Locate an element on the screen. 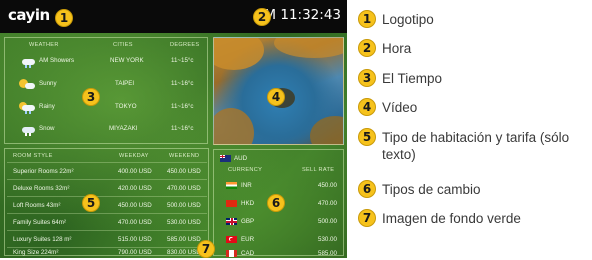 This screenshot has height=260, width=592. room-weekday-rate: 515.00 USD is located at coordinates (135, 239).